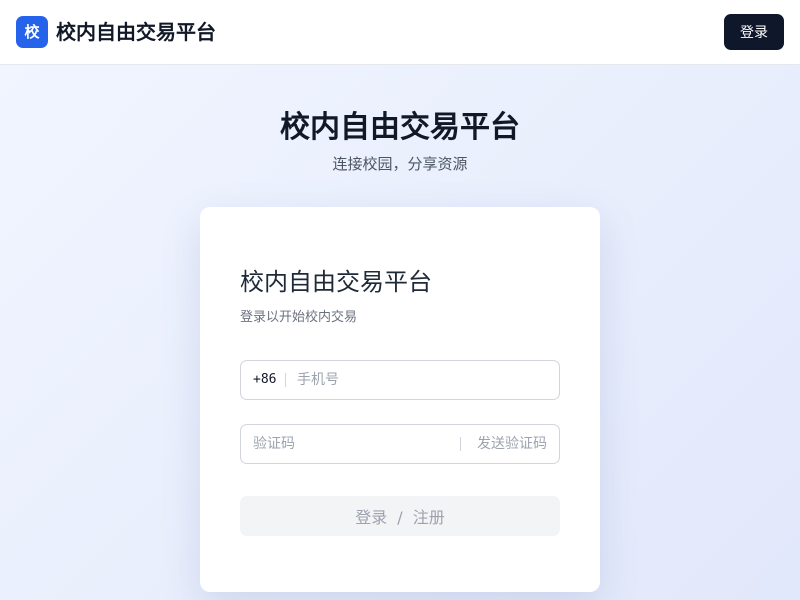 The height and width of the screenshot is (600, 800). Describe the element at coordinates (299, 317) in the screenshot. I see `card-subtitle: 登录以开始校内交易` at that location.